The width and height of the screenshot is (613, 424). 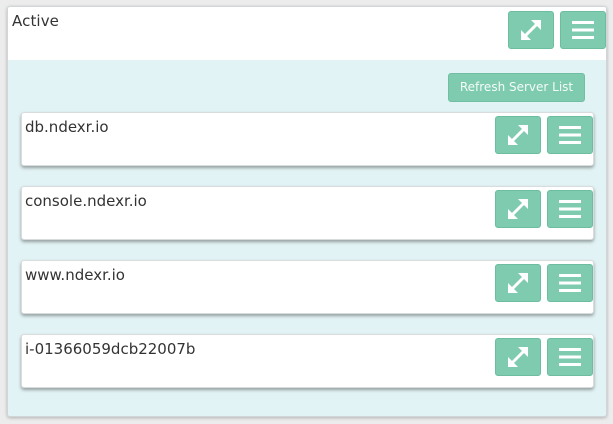 I want to click on panel-menu-button, so click(x=583, y=30).